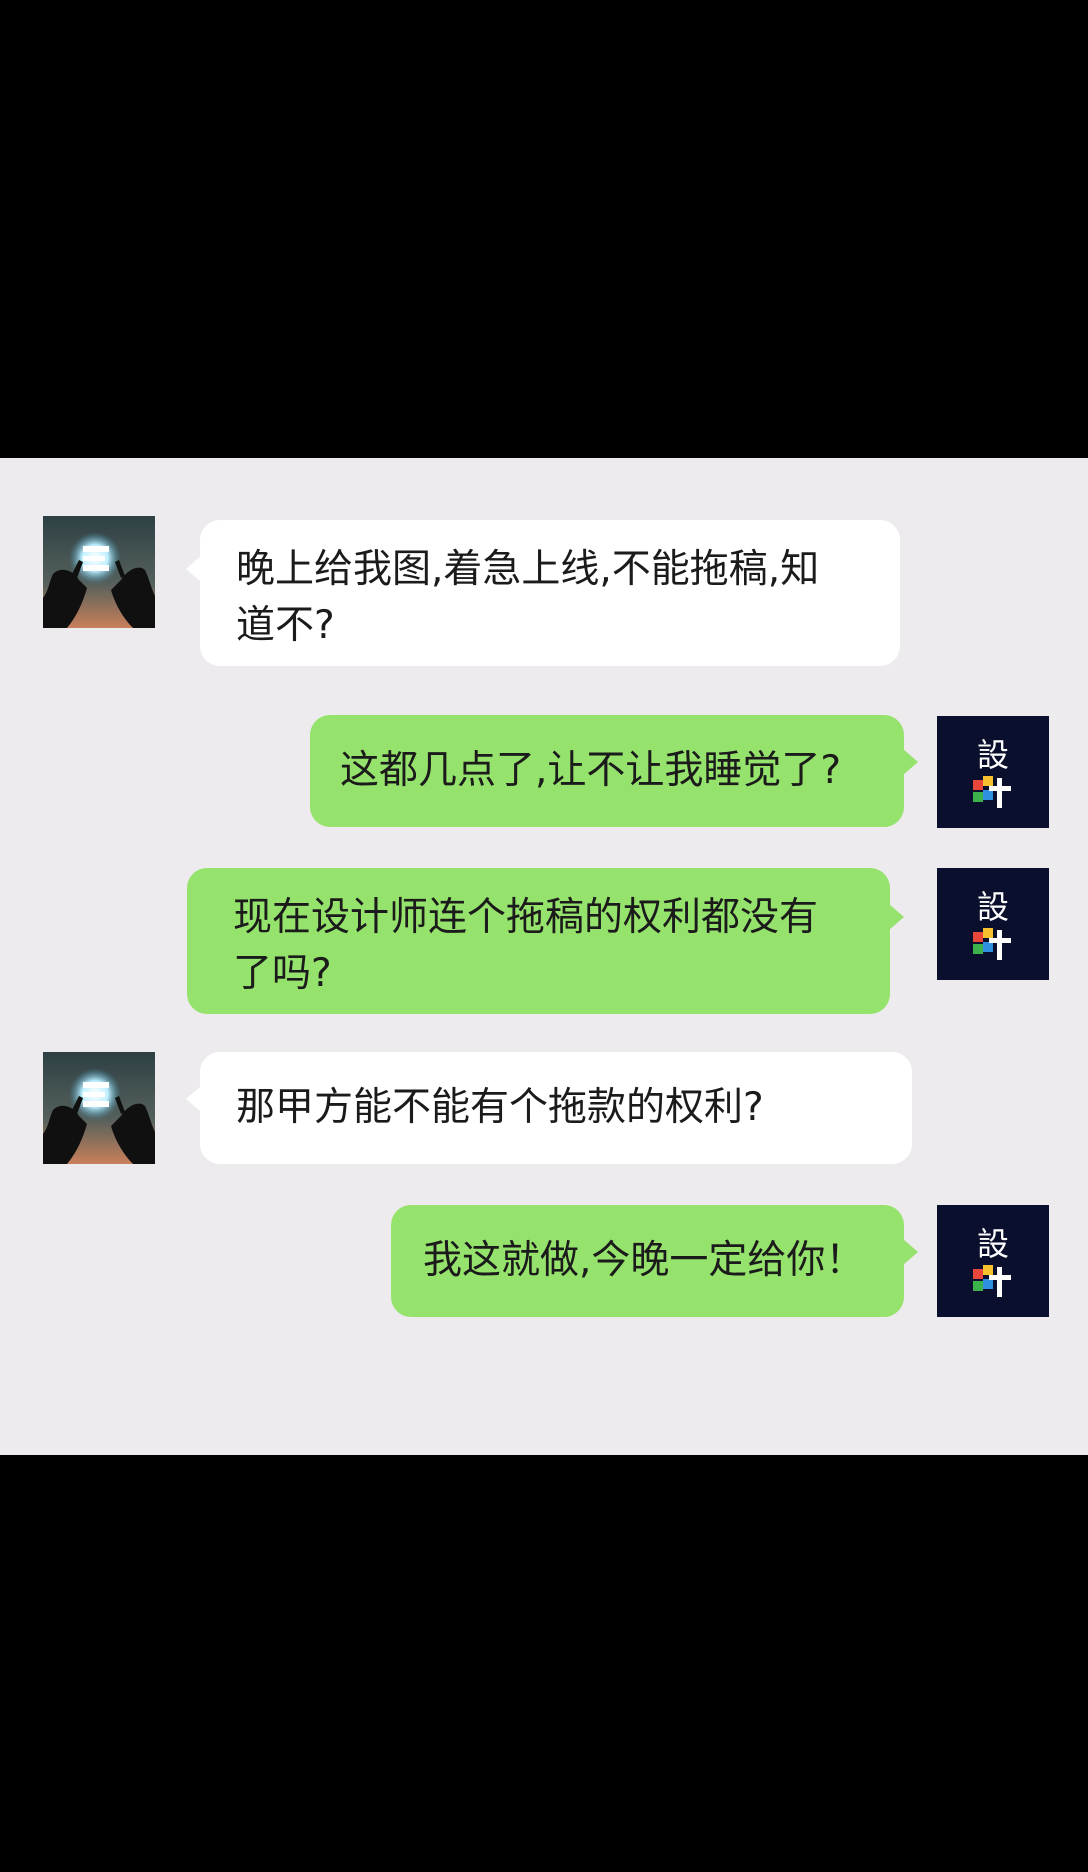 The height and width of the screenshot is (1872, 1088). I want to click on message-bubble-sent: 现在设计师连个拖稿的权利都没有 了吗?, so click(545, 941).